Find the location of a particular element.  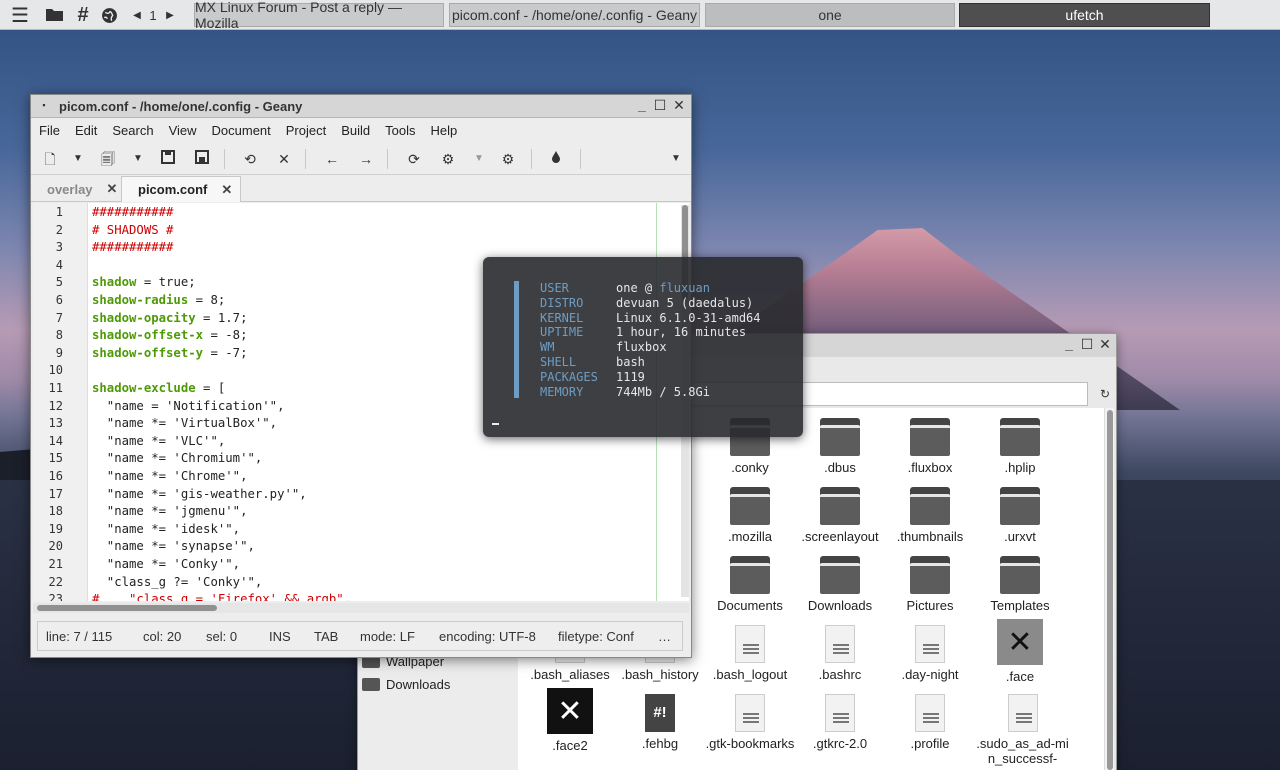

task-firefox: MX Linux Forum - Post a reply — Mozilla is located at coordinates (319, 15).